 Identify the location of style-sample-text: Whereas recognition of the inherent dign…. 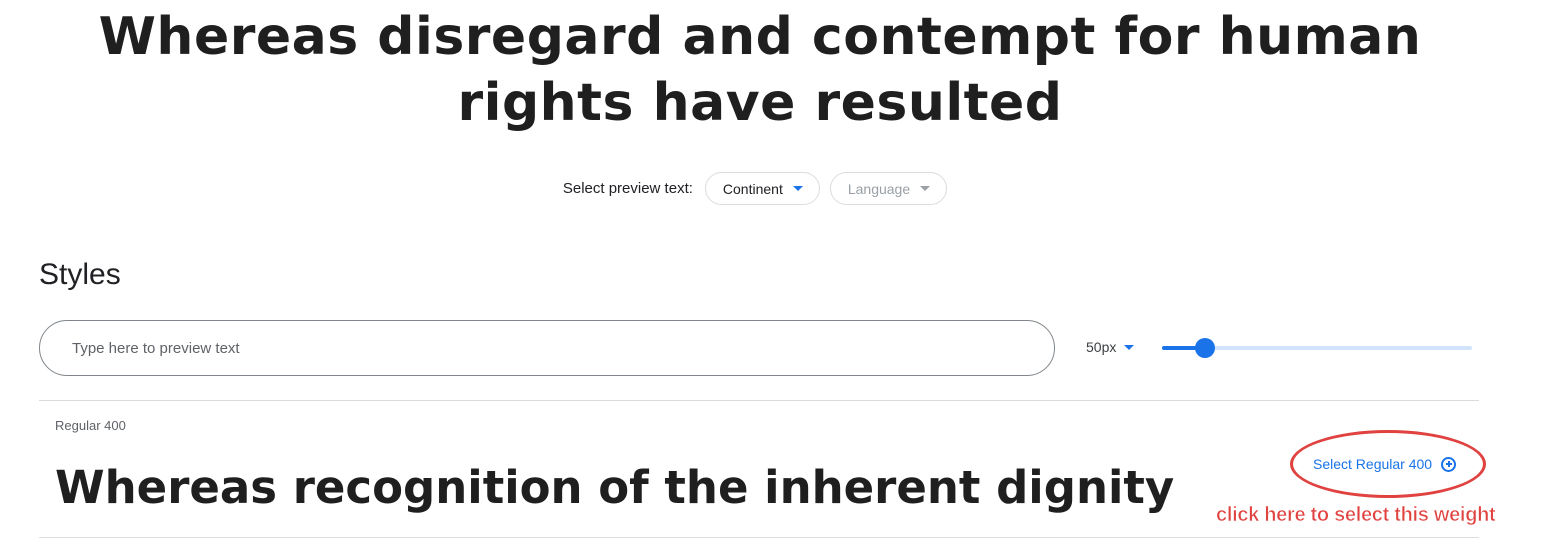
(615, 487).